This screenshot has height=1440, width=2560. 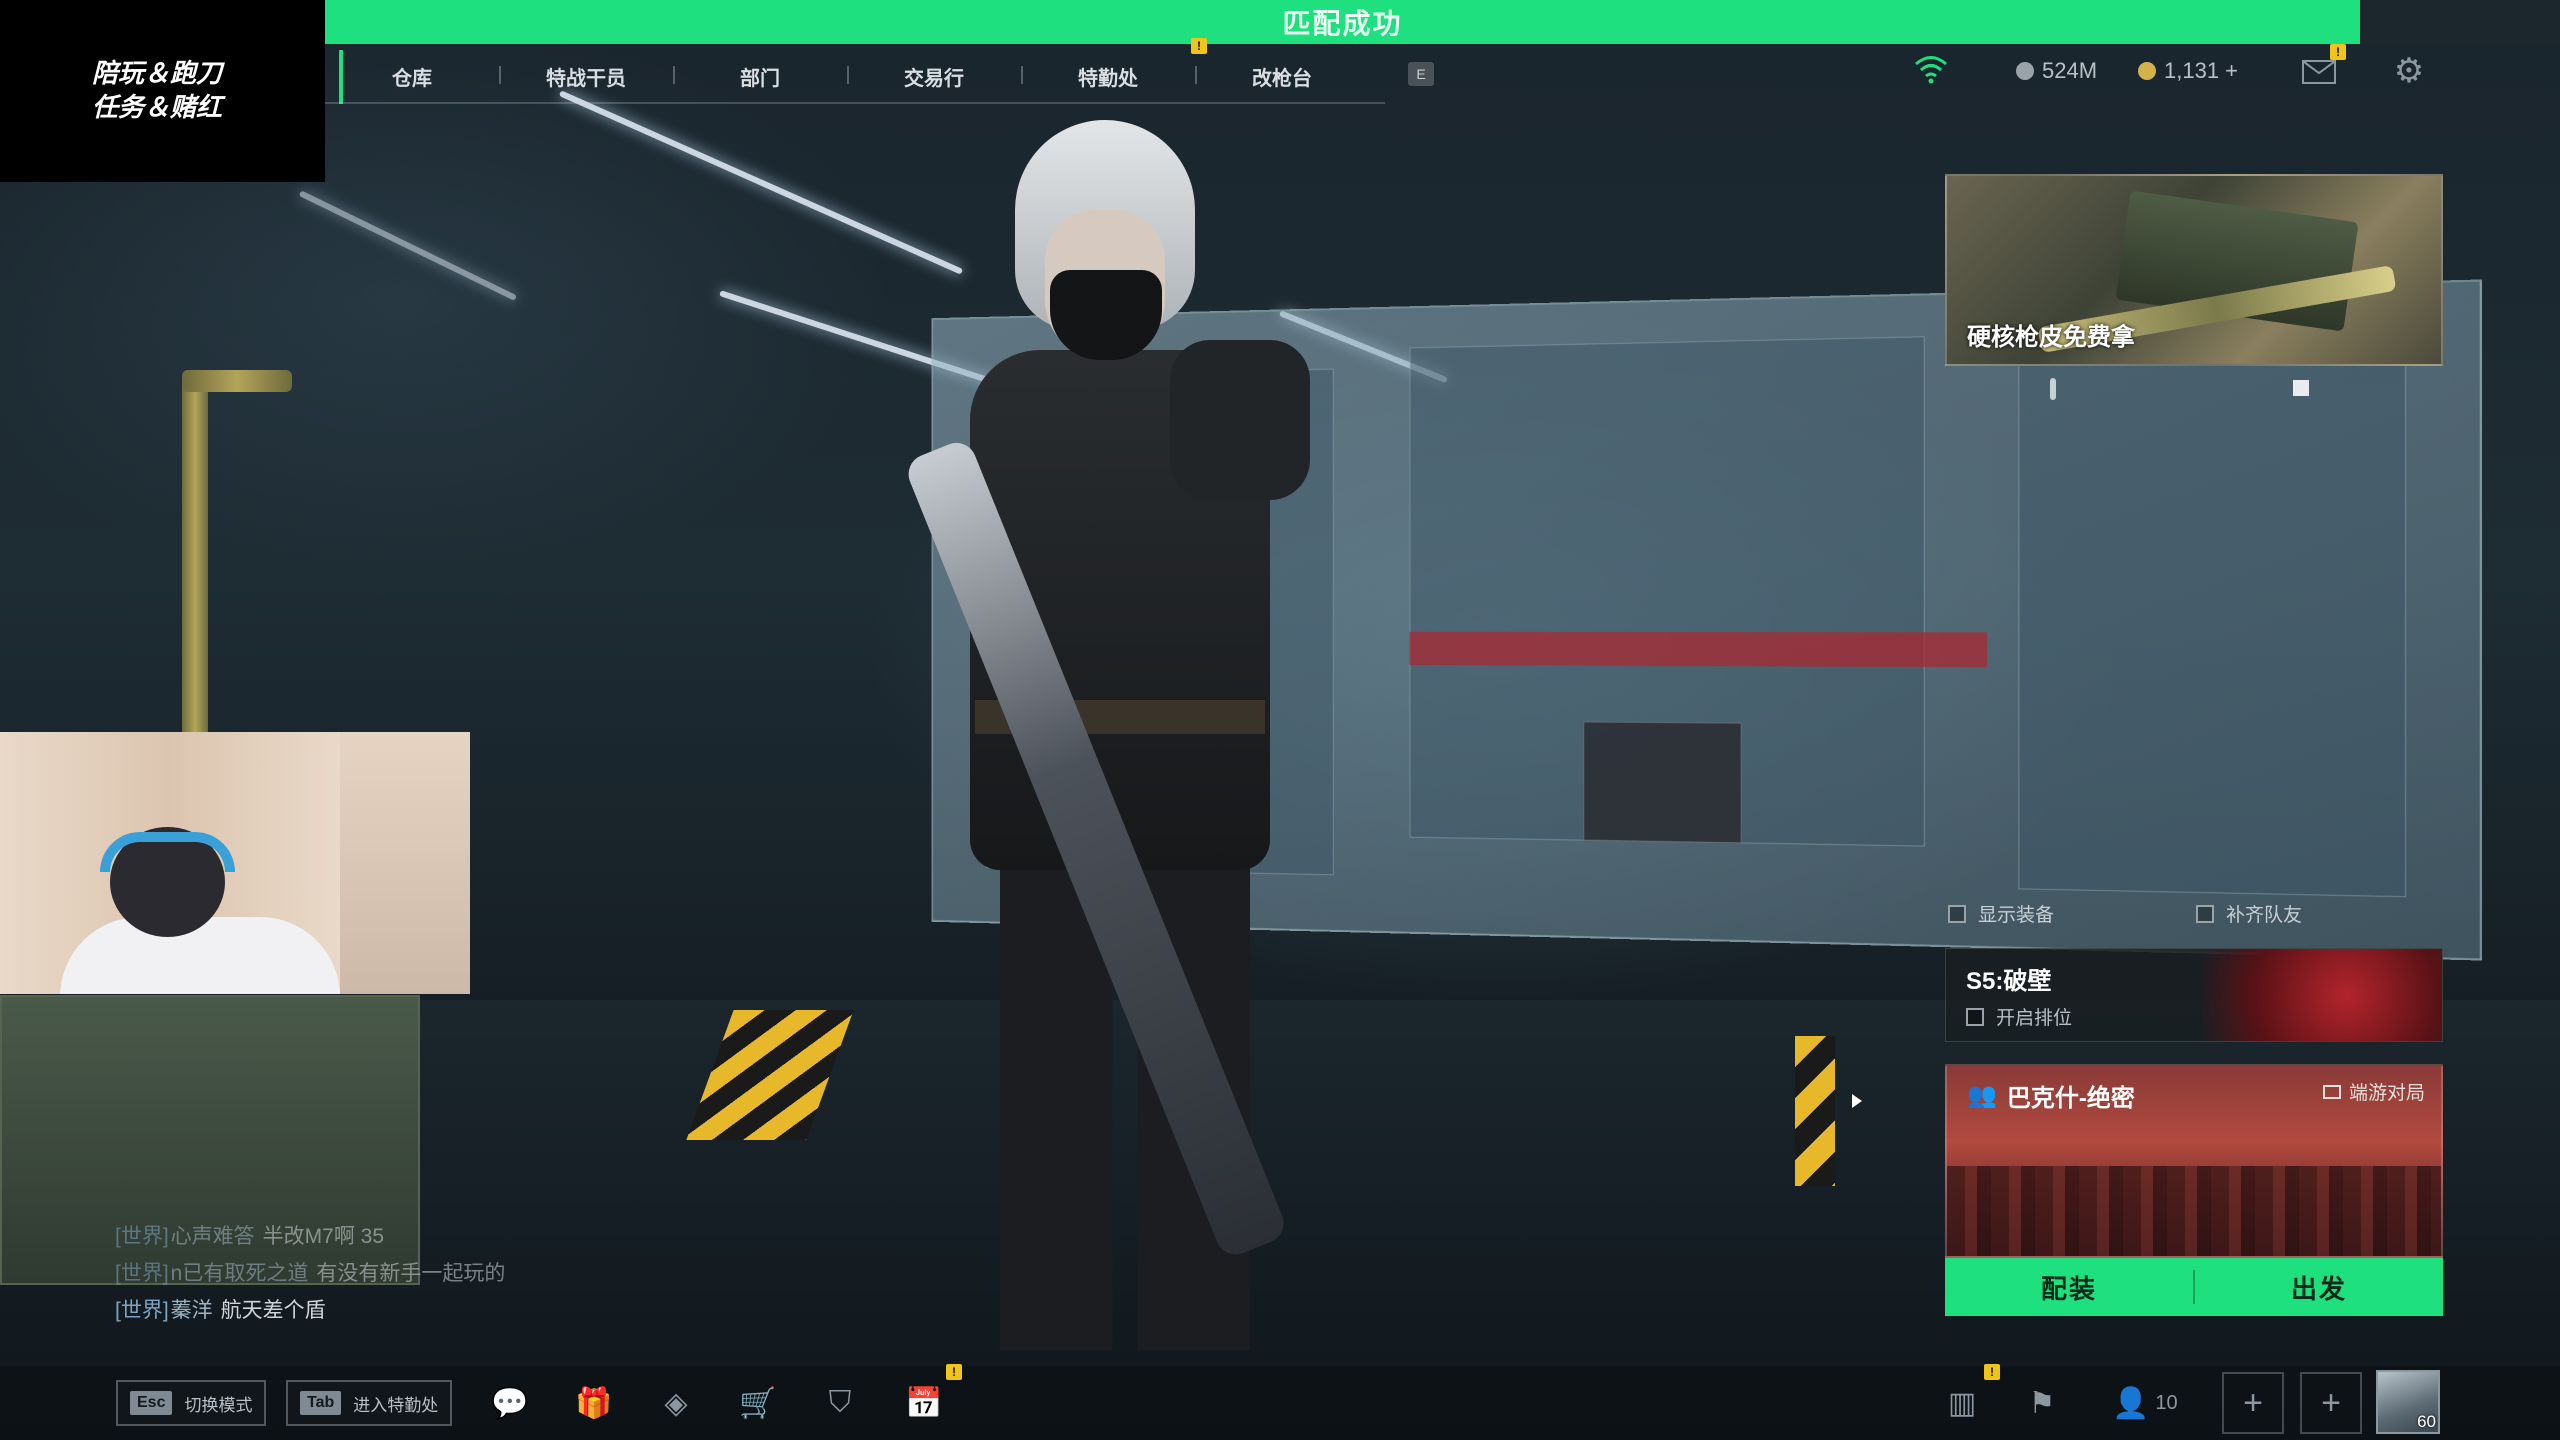 I want to click on streamer-webcam, so click(x=235, y=863).